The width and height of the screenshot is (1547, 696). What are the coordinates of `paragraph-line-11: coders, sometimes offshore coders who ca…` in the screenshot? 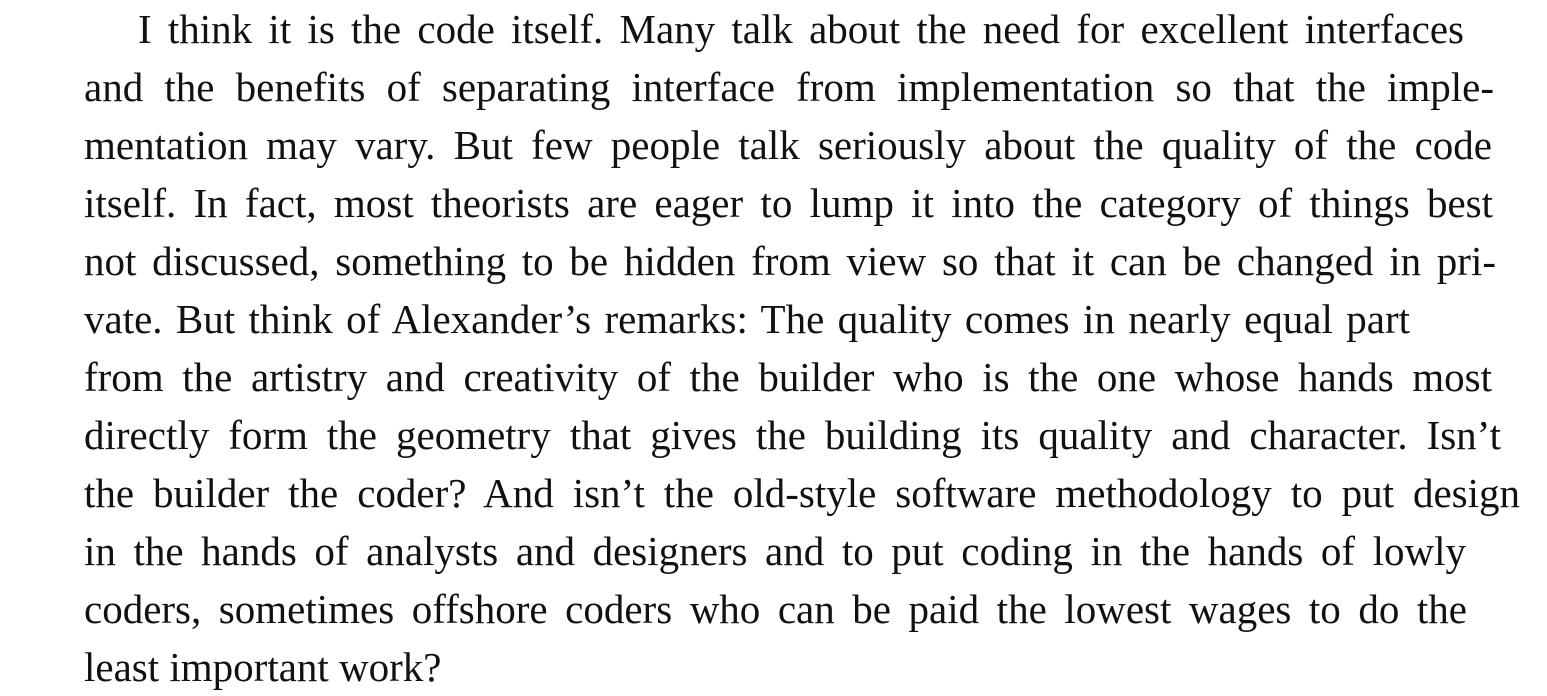 It's located at (775, 609).